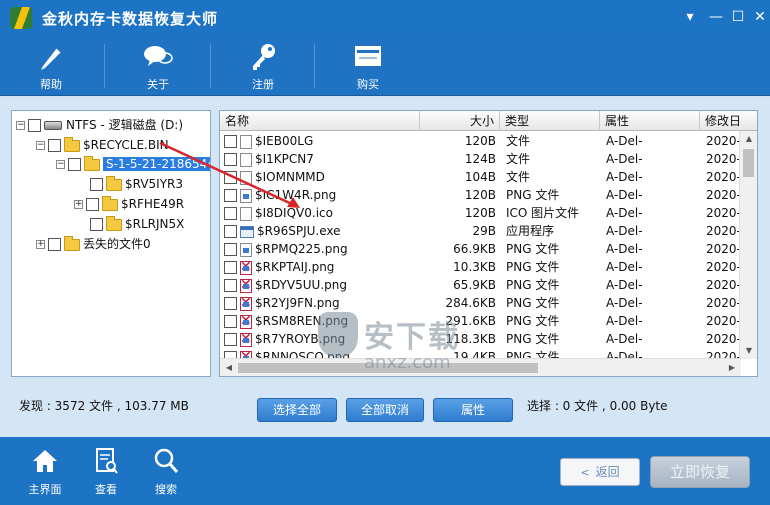 This screenshot has width=770, height=505. I want to click on about-button: 关于, so click(158, 67).